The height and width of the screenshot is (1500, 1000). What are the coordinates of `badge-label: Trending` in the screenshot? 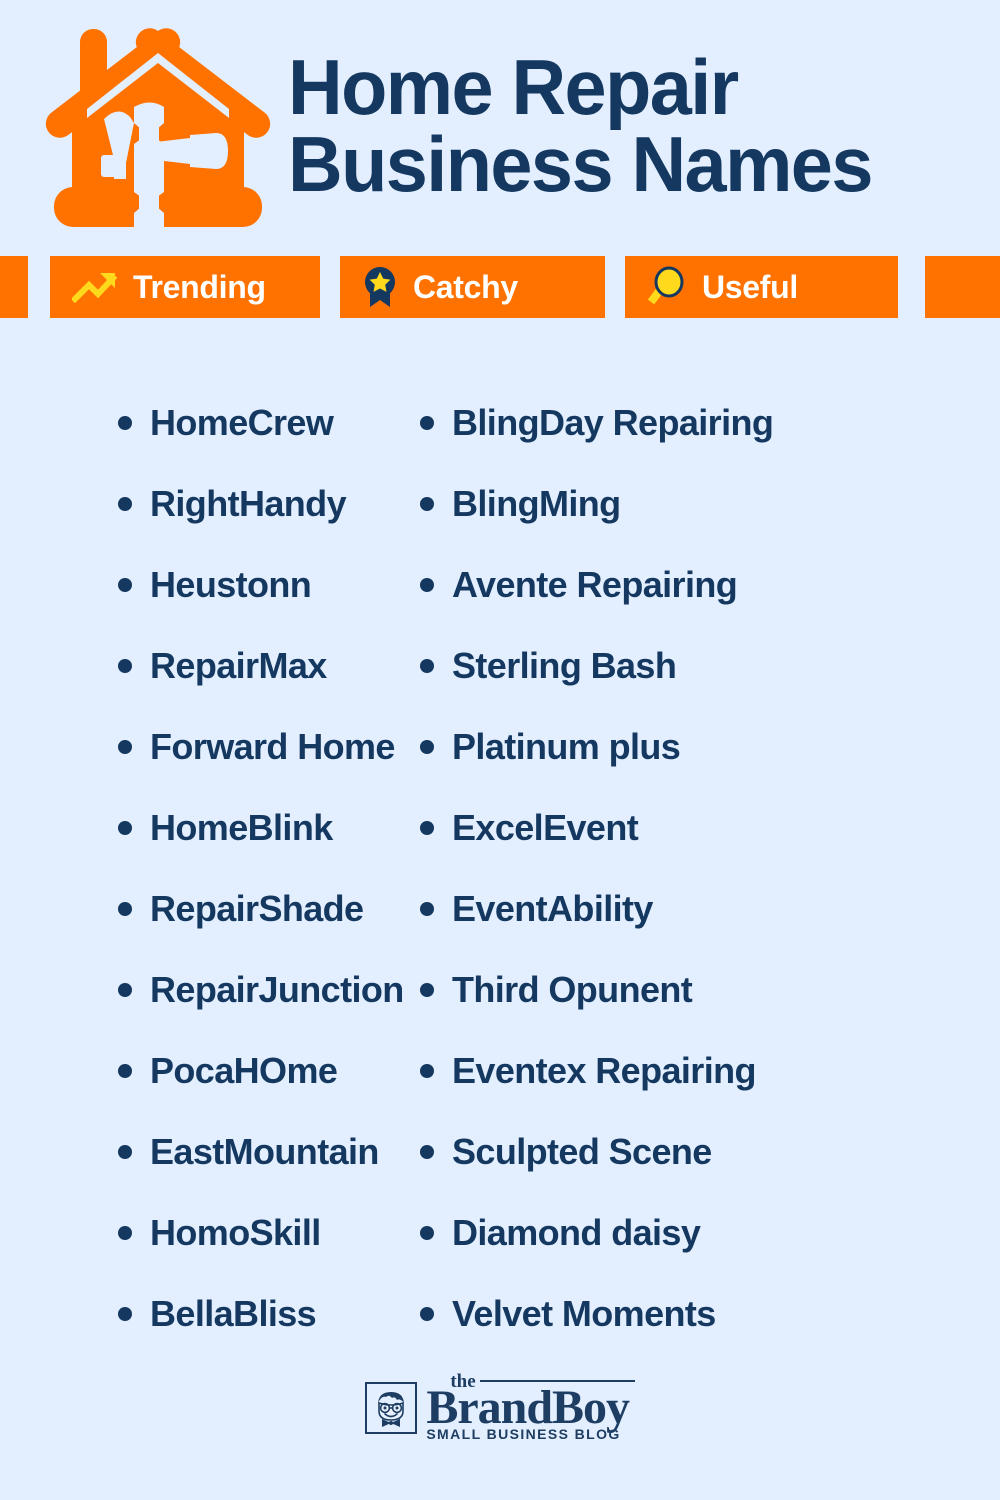 It's located at (199, 286).